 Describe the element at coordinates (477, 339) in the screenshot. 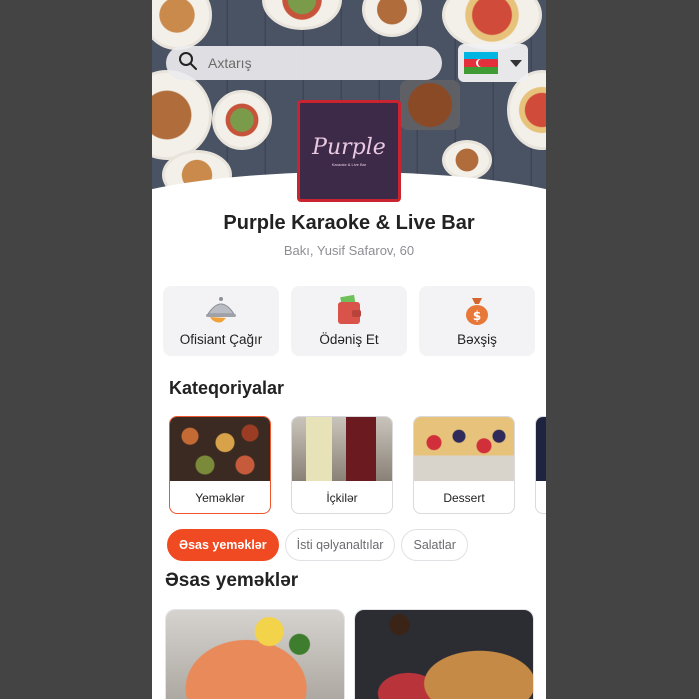

I see `tip-label: Bəxşiş` at that location.